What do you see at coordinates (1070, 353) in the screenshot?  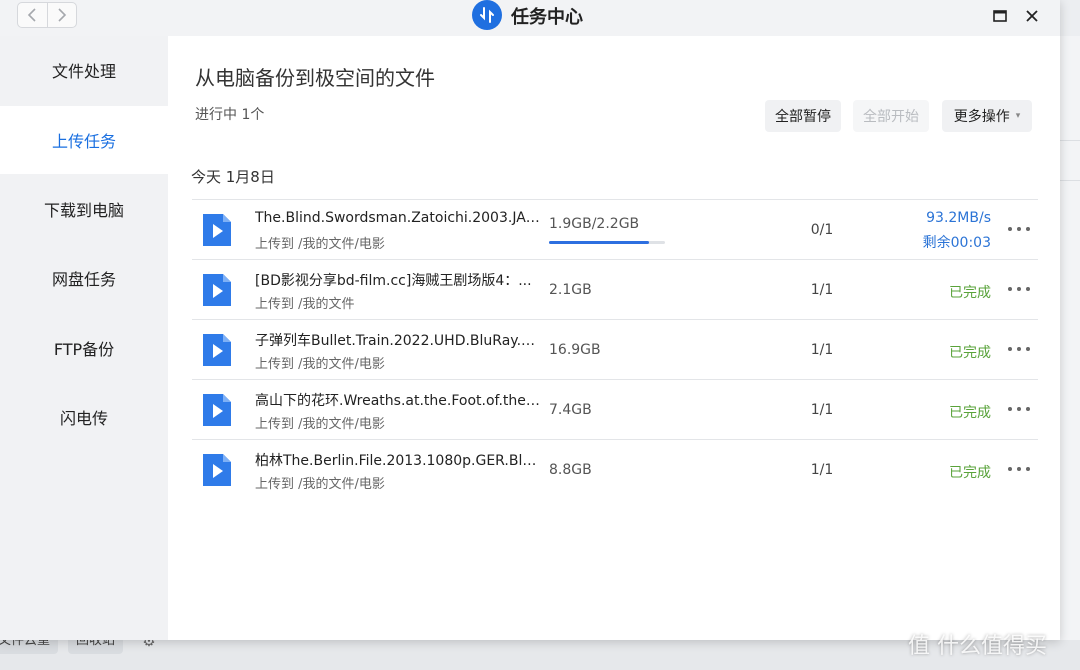 I see `background-right-panel` at bounding box center [1070, 353].